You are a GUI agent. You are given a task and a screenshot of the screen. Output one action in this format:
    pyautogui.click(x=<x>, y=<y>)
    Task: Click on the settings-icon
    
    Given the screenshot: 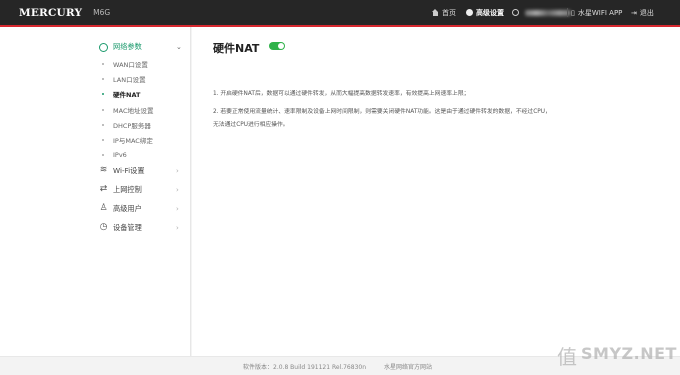 What is the action you would take?
    pyautogui.click(x=469, y=12)
    